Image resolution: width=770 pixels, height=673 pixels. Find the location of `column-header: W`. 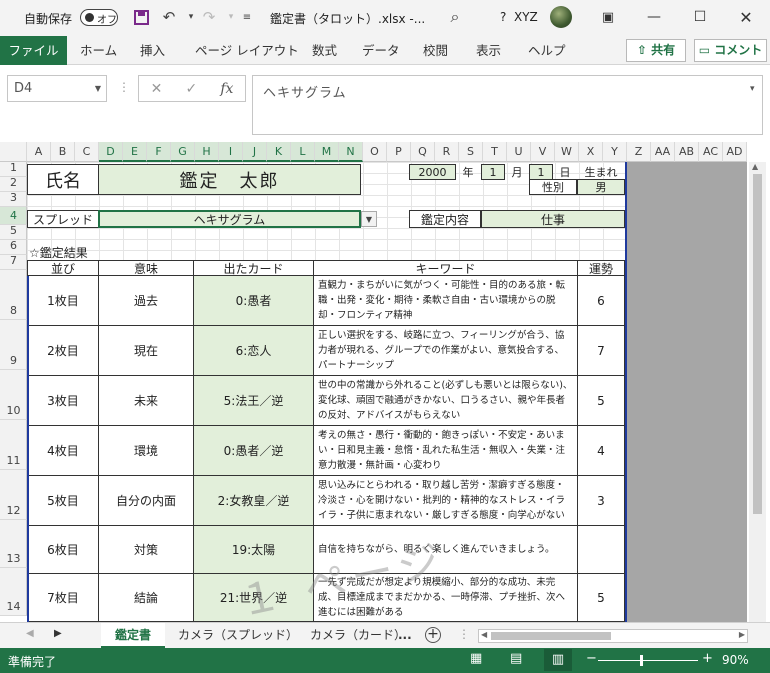

column-header: W is located at coordinates (567, 152).